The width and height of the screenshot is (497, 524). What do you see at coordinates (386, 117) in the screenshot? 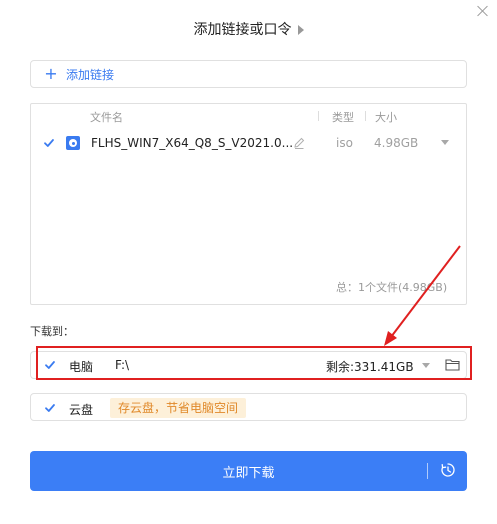
I see `column-header-size: 大小` at bounding box center [386, 117].